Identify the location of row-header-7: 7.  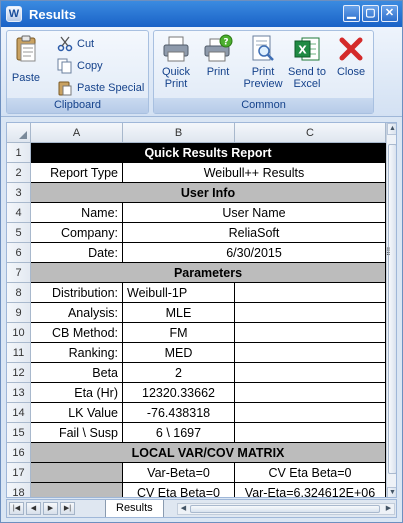
(19, 273).